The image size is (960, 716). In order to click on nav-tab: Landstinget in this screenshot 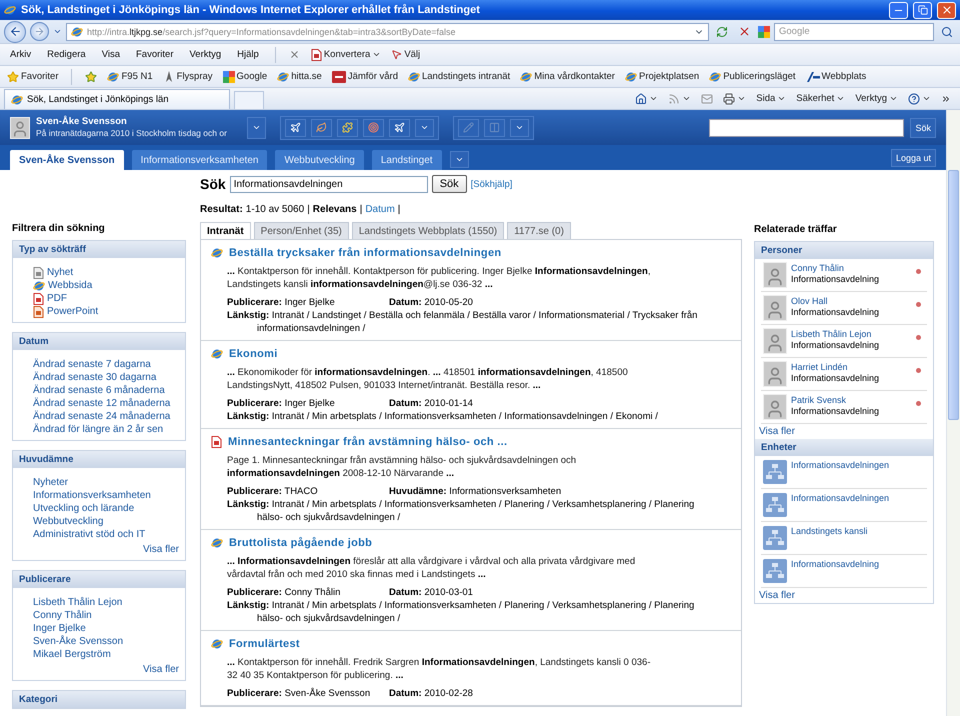, I will do `click(407, 160)`.